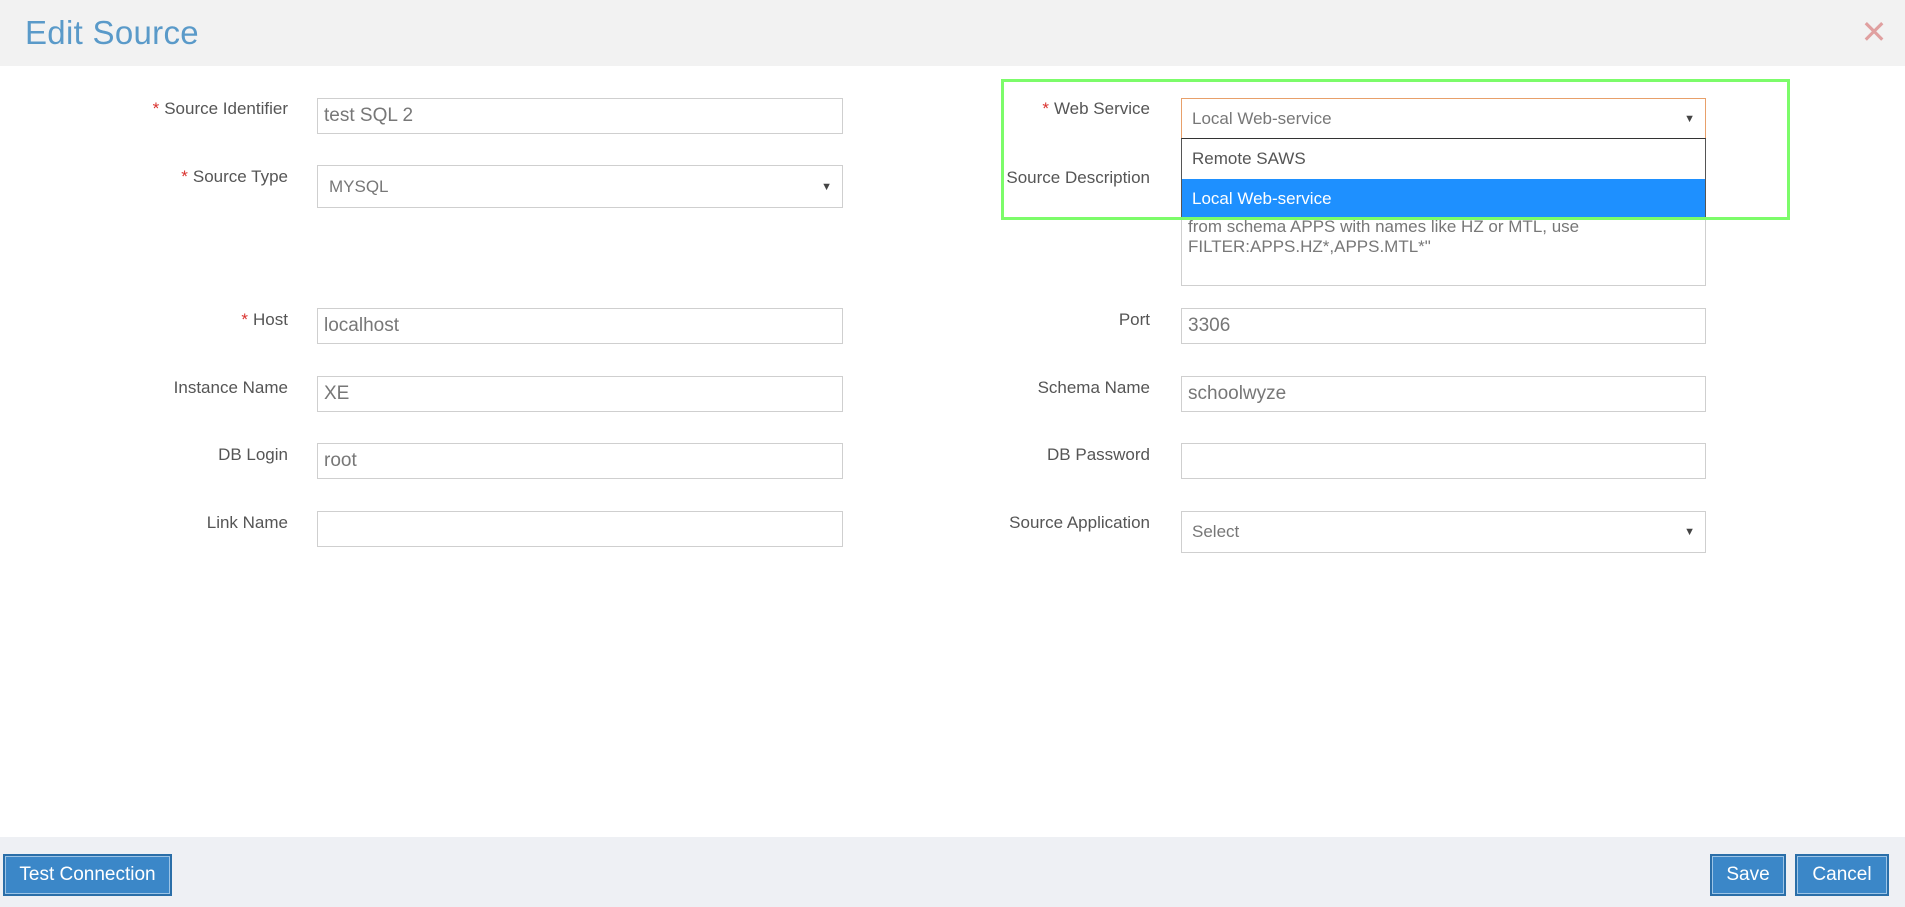 This screenshot has width=1905, height=907. I want to click on test-connection-button: Test Connection, so click(87, 875).